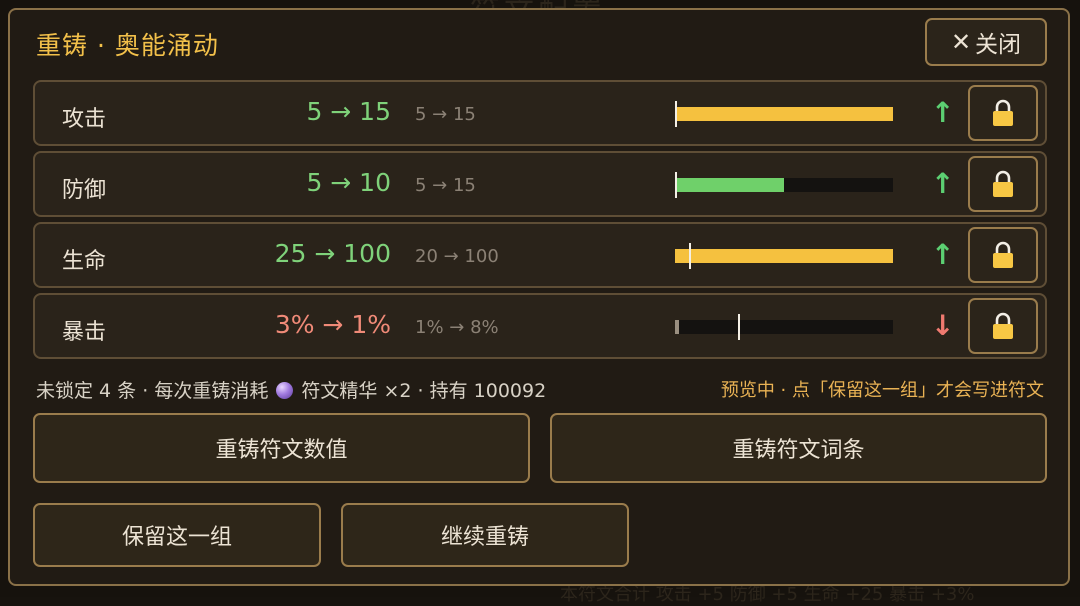 The width and height of the screenshot is (1080, 606). I want to click on stat-row-defense: 防御 5 → 10 5 → 15 ↑, so click(540, 184).